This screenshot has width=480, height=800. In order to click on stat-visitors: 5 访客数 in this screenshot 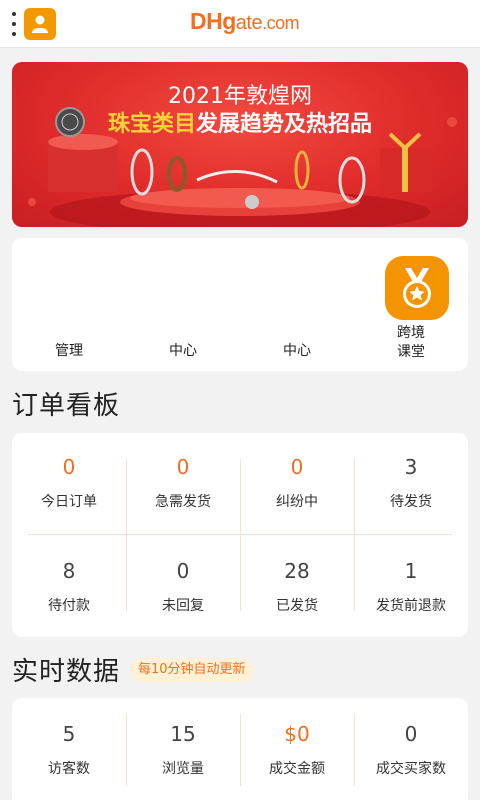, I will do `click(69, 750)`.